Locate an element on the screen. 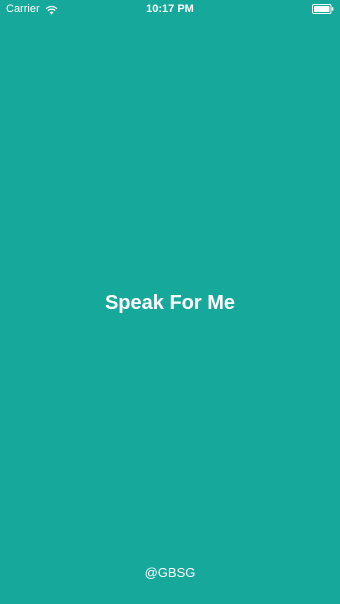 The height and width of the screenshot is (604, 340). status-time: 10:17 PM is located at coordinates (170, 9).